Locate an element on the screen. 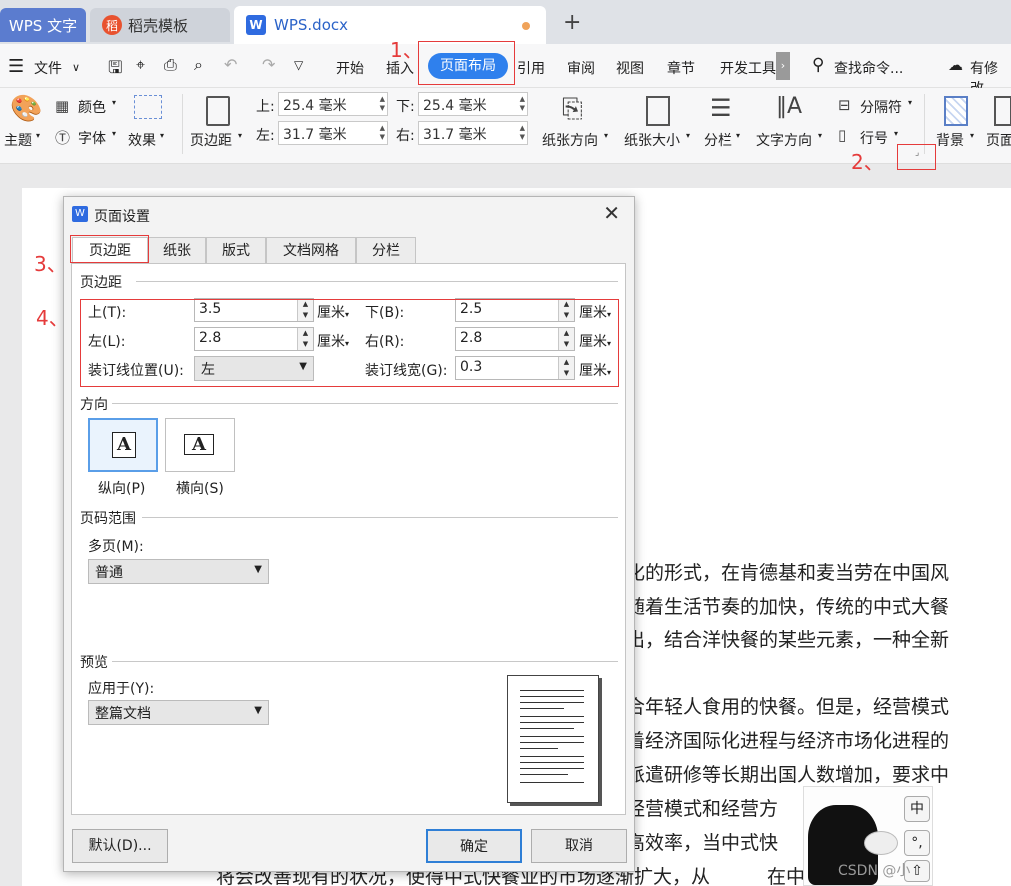  ribbon-top-margin-value: 25.4 毫米 is located at coordinates (315, 106).